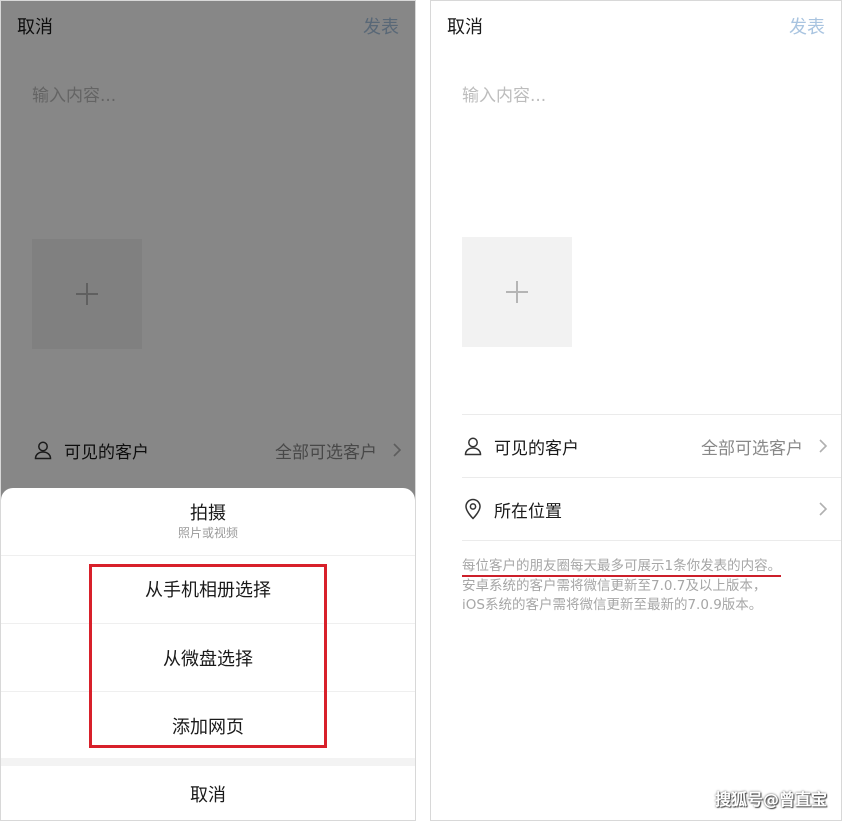 The image size is (843, 821). What do you see at coordinates (651, 509) in the screenshot?
I see `location-row: 所在位置` at bounding box center [651, 509].